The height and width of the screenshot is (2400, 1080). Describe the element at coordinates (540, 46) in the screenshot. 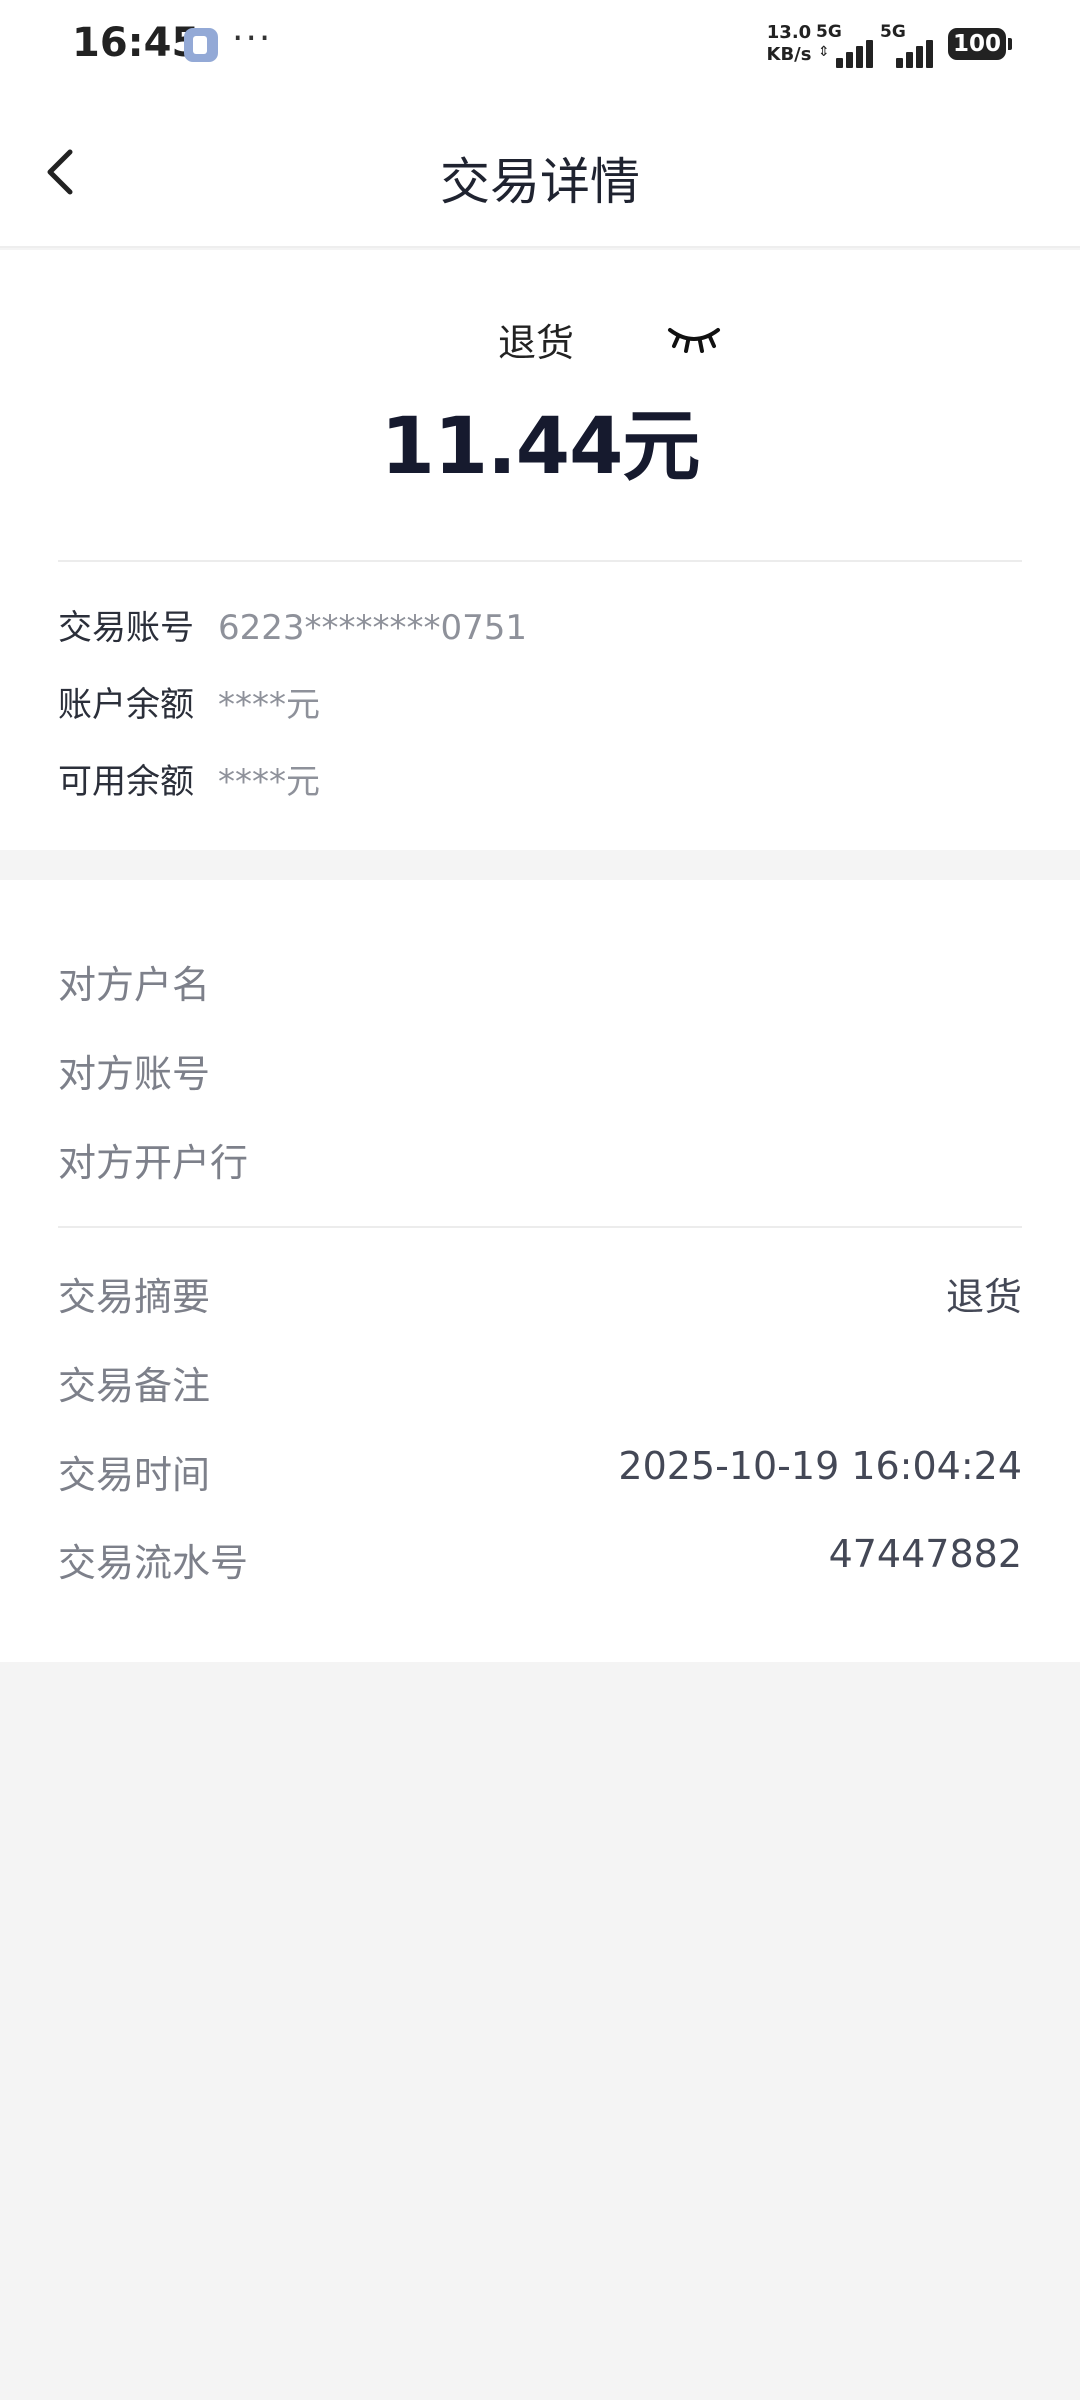

I see `status-bar: 16:45 ··· 13.0 KB/s 5G ⇕ 5G 100` at that location.